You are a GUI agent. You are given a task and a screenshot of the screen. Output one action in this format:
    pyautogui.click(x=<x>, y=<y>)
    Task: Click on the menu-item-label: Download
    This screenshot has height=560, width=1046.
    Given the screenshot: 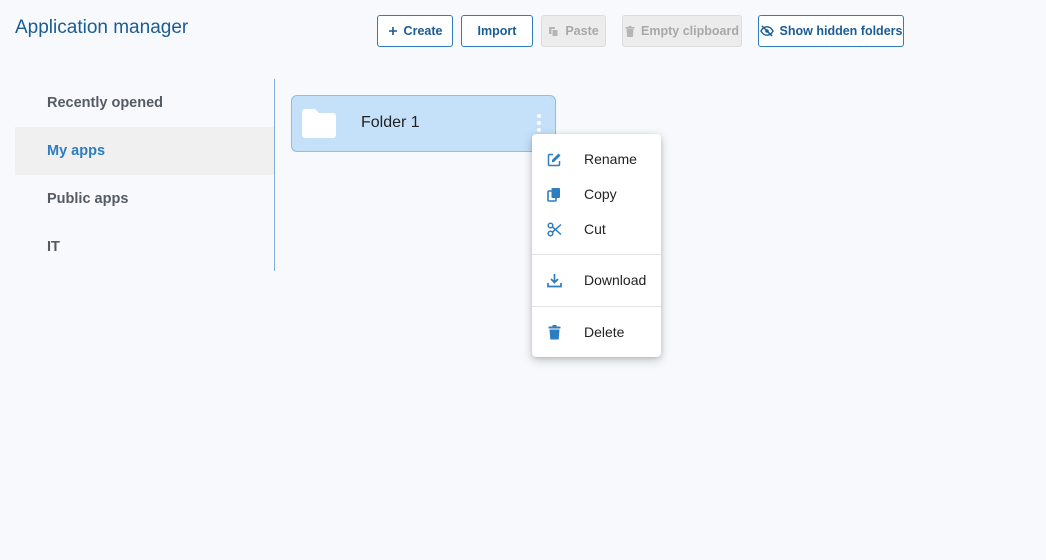 What is the action you would take?
    pyautogui.click(x=615, y=280)
    